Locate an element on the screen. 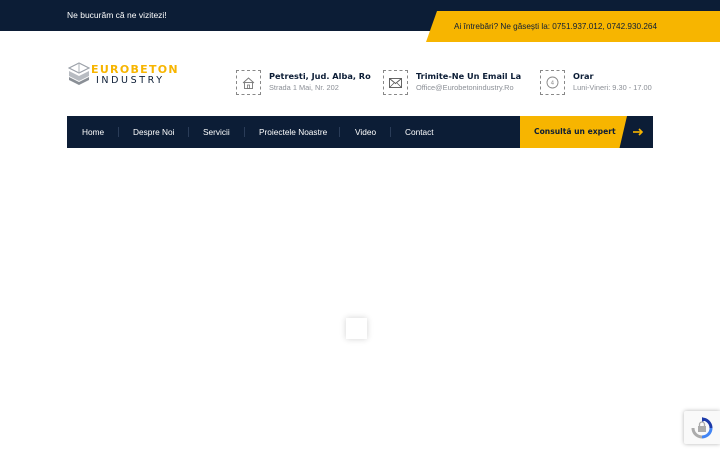 This screenshot has height=450, width=720. nav-item-proiectele-noastre: Proiectele Noastre is located at coordinates (293, 132).